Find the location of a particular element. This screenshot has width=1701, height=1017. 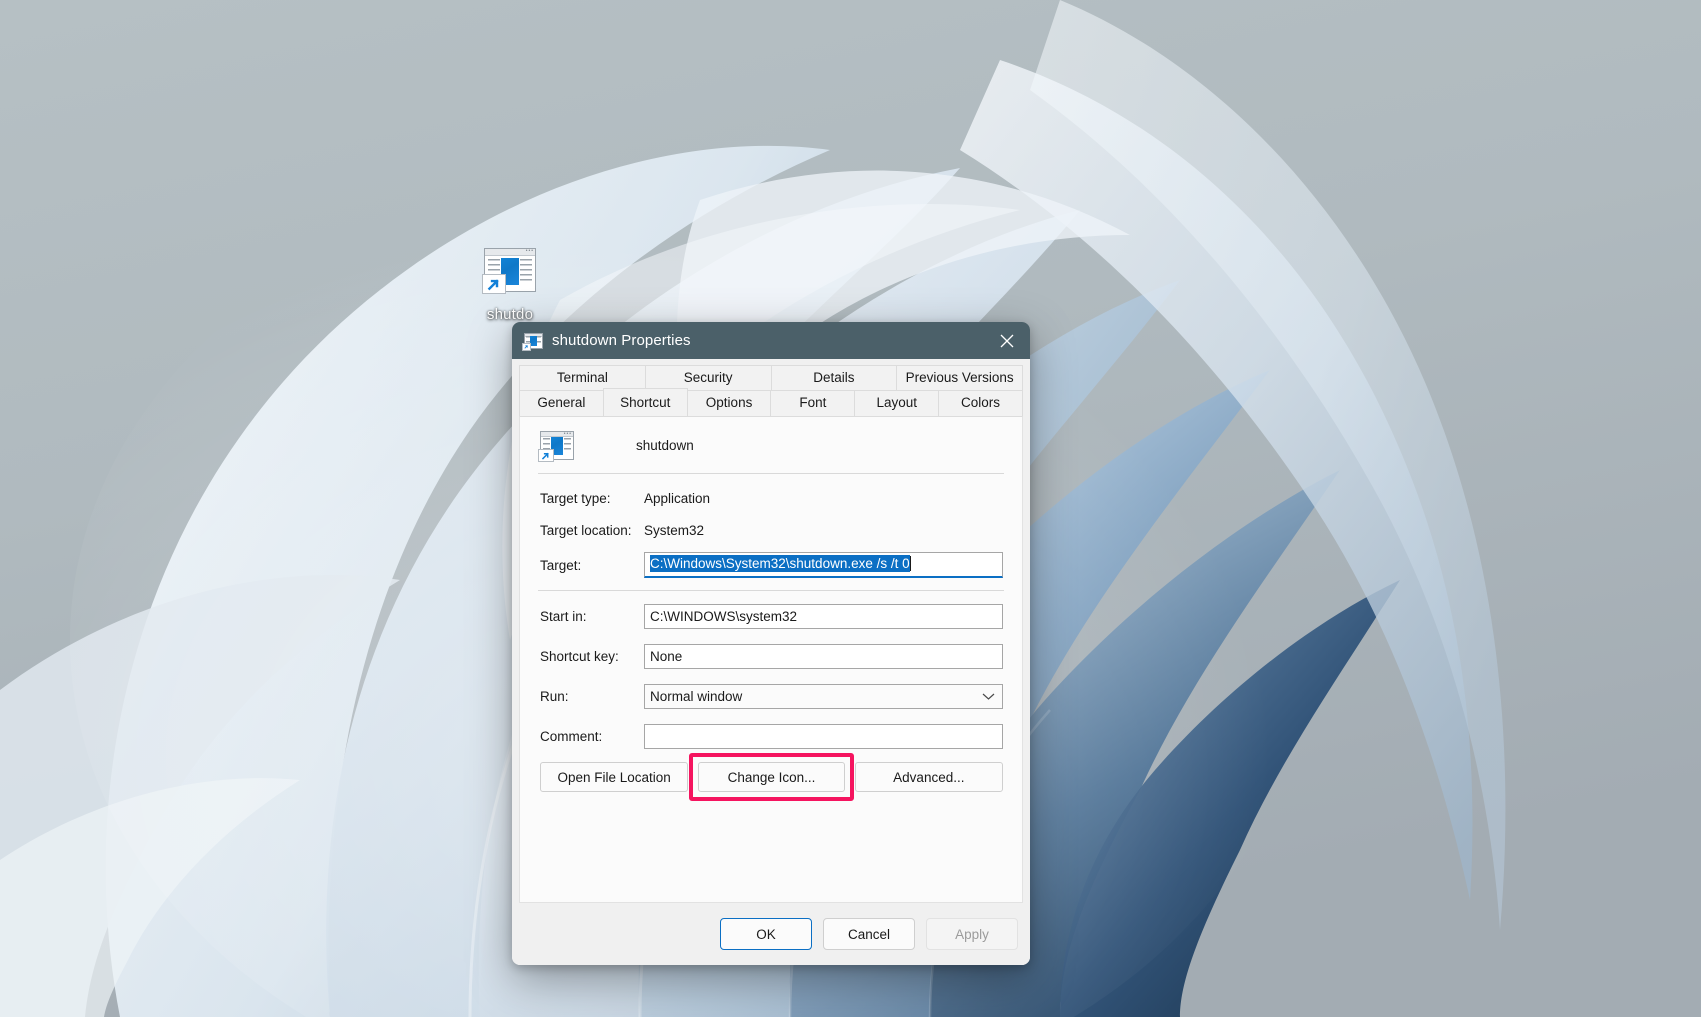

tab-font: Font is located at coordinates (813, 403).